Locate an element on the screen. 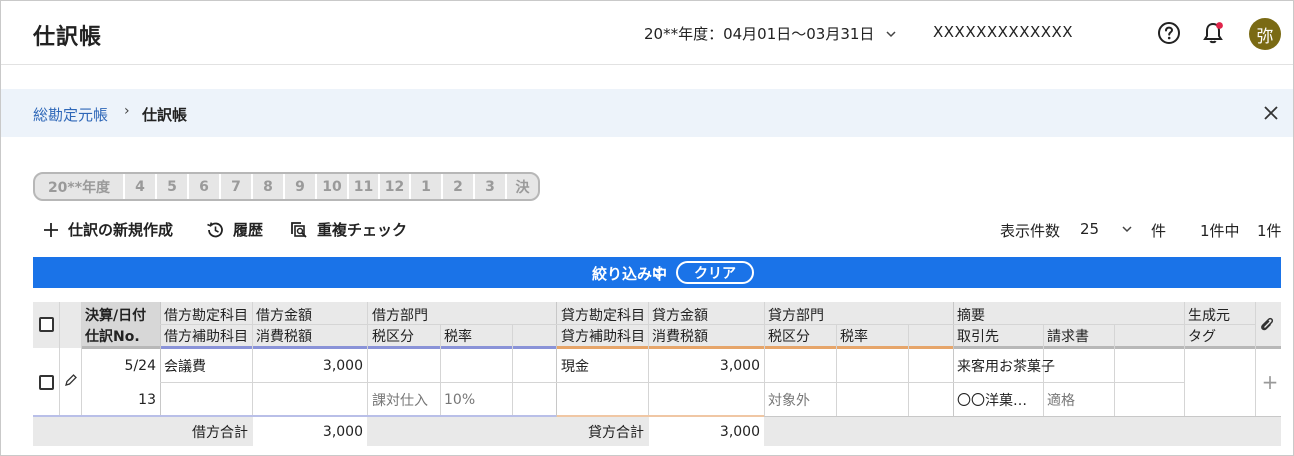  row-debit-tax-class: 課対仕入 is located at coordinates (404, 400).